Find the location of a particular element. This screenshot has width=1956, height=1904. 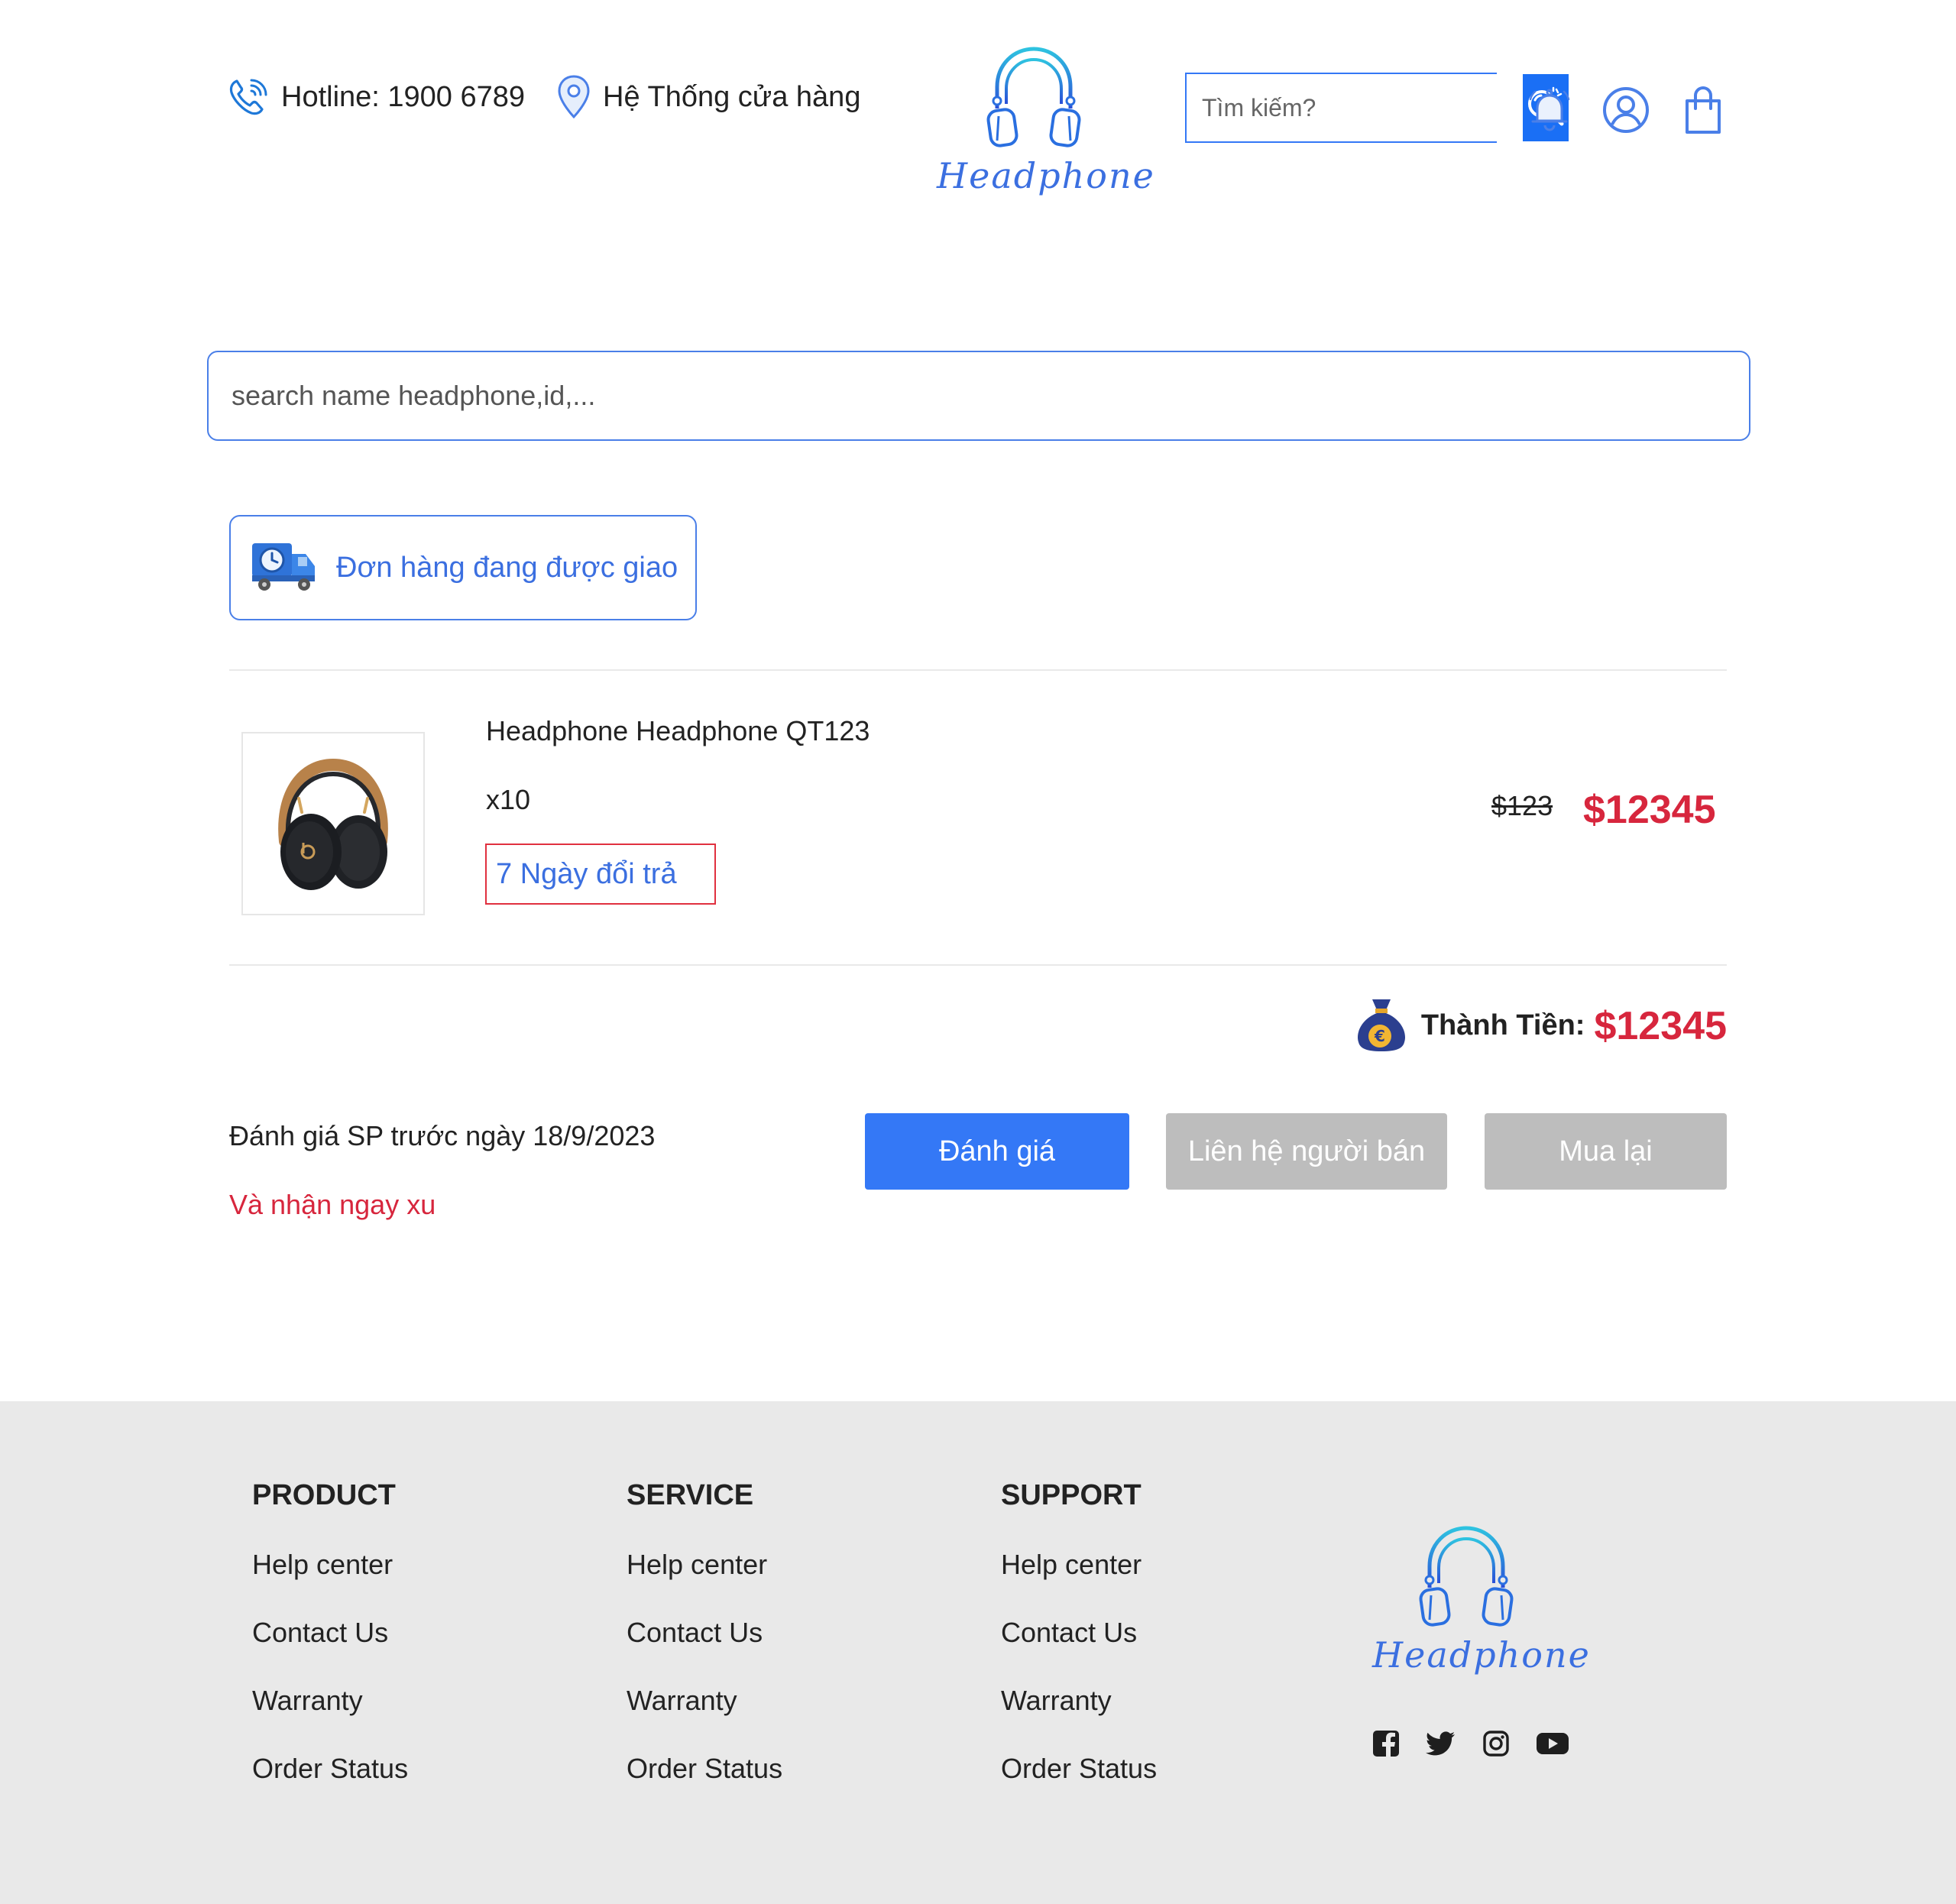

product-name: Headphone Headphone QT123 is located at coordinates (678, 731).